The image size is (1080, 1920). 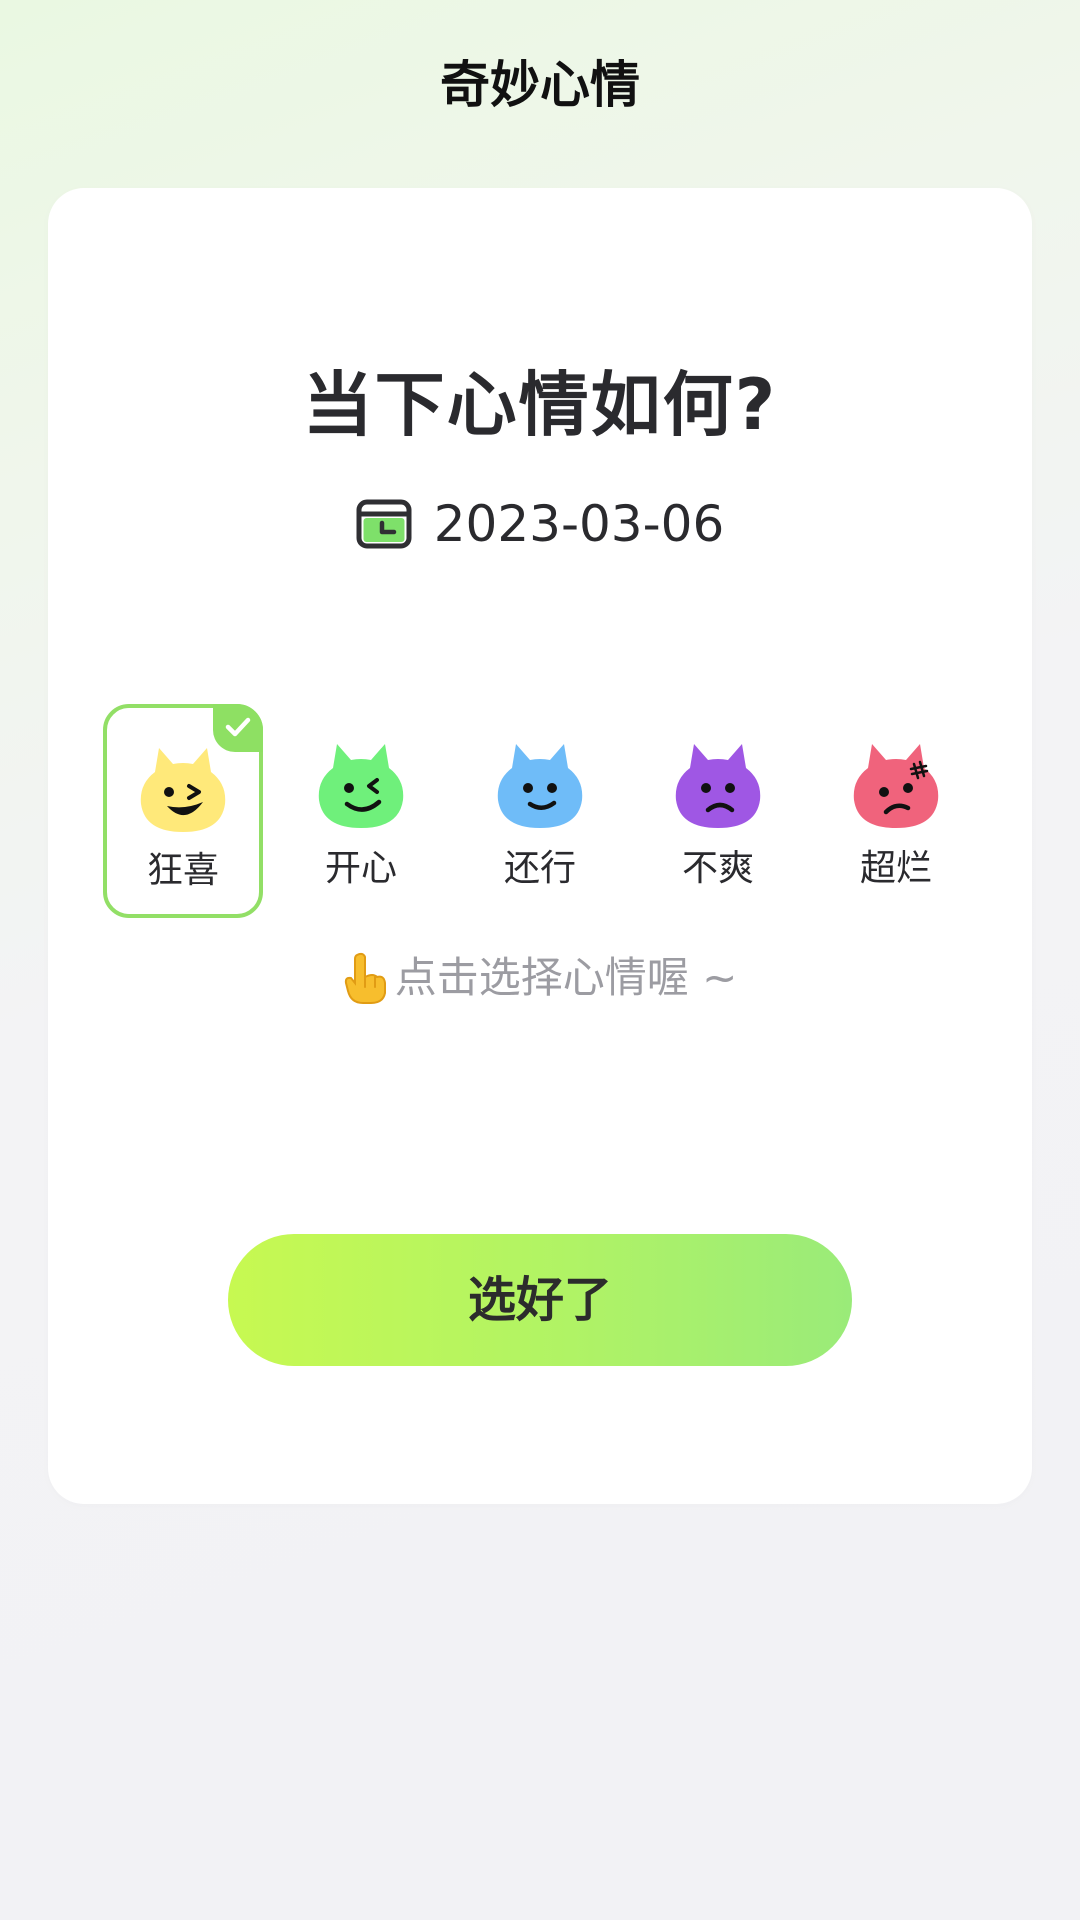 What do you see at coordinates (183, 790) in the screenshot?
I see `ecstatic-face-icon` at bounding box center [183, 790].